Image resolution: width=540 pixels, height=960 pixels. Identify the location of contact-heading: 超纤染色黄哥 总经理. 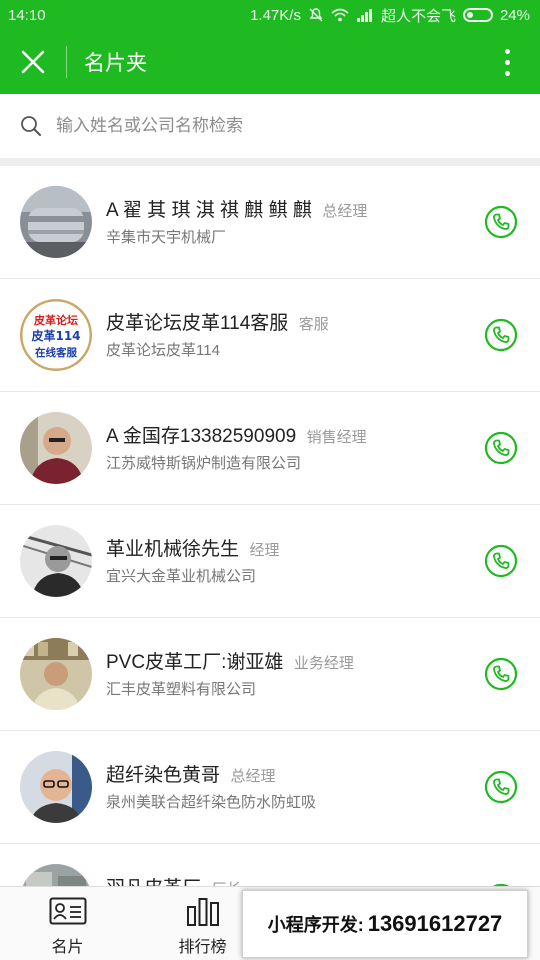
(190, 773).